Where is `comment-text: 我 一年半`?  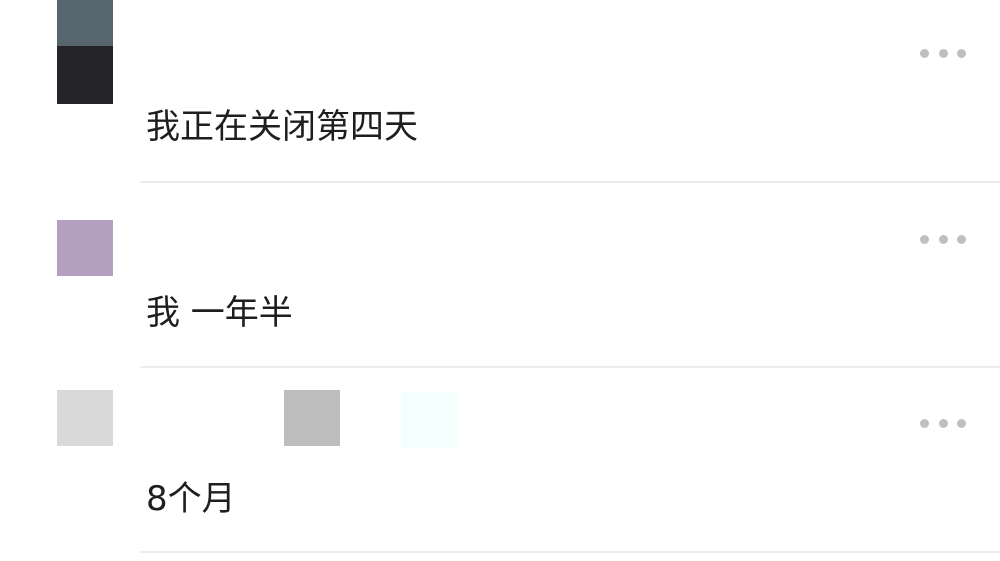 comment-text: 我 一年半 is located at coordinates (219, 313).